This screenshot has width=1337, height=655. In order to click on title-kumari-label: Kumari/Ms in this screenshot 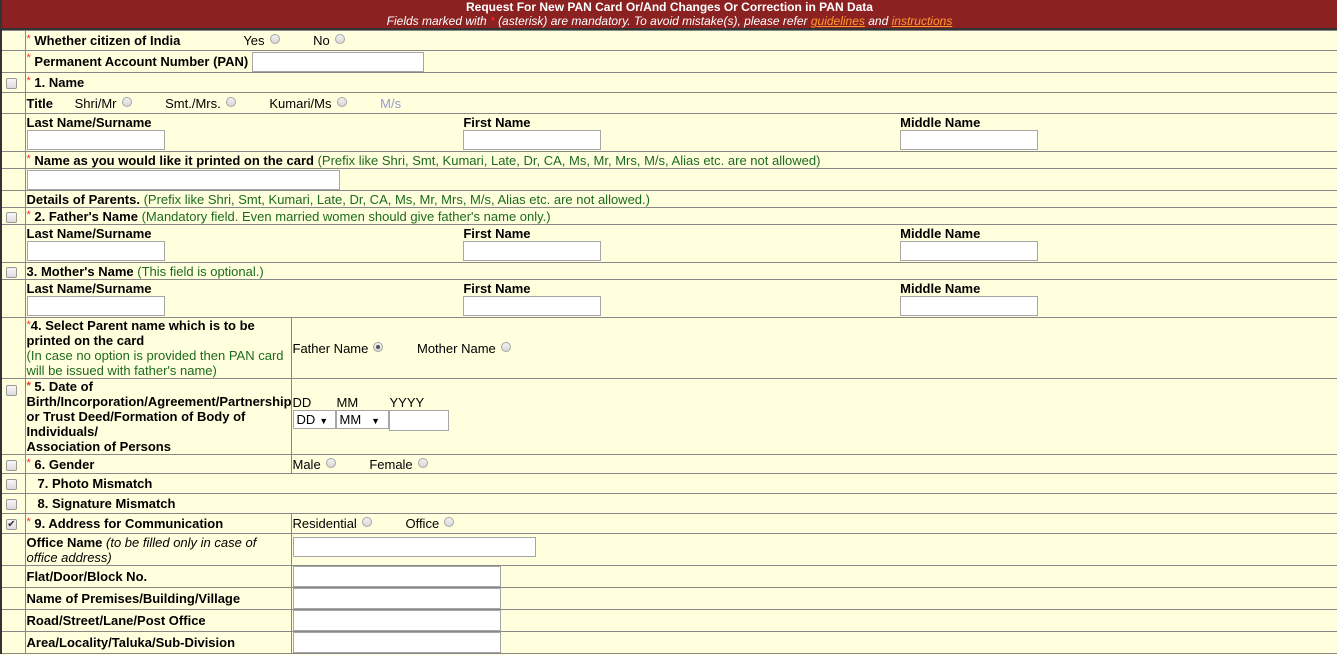, I will do `click(300, 103)`.